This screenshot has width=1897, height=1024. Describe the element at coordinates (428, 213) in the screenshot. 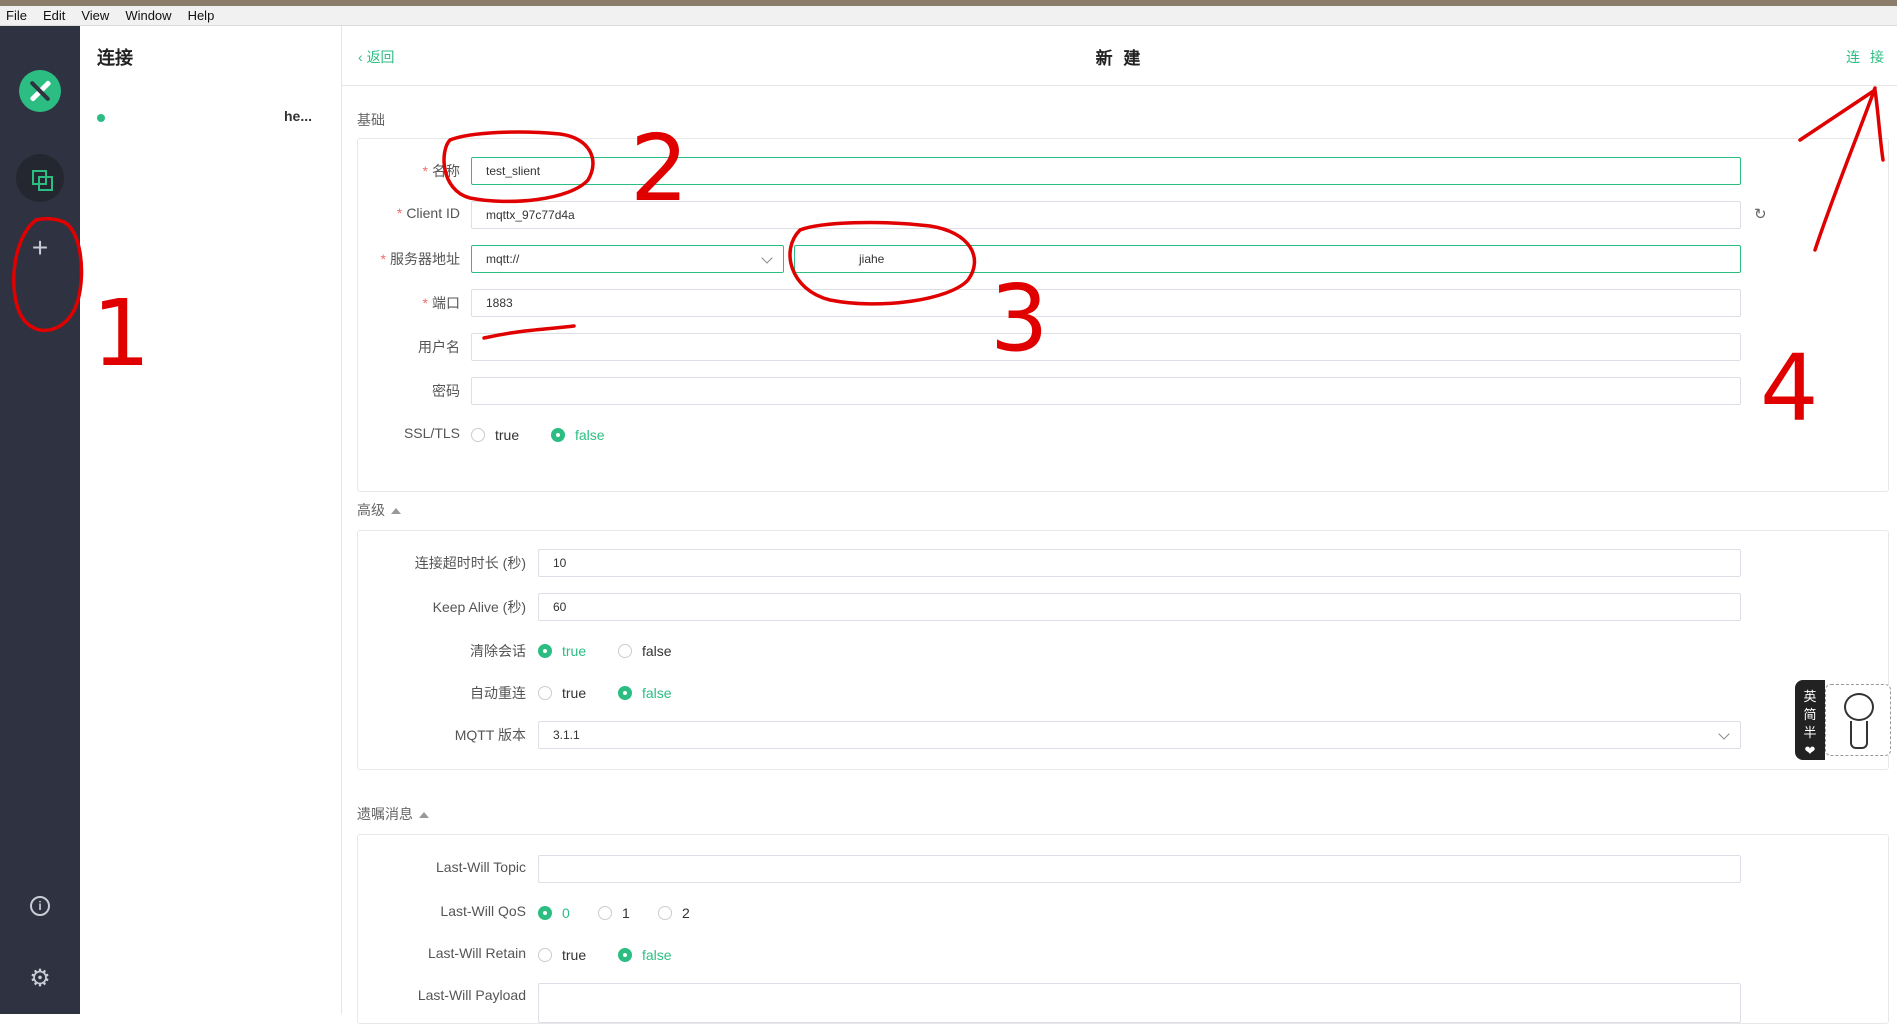

I see `client-id-label: * Client ID` at that location.